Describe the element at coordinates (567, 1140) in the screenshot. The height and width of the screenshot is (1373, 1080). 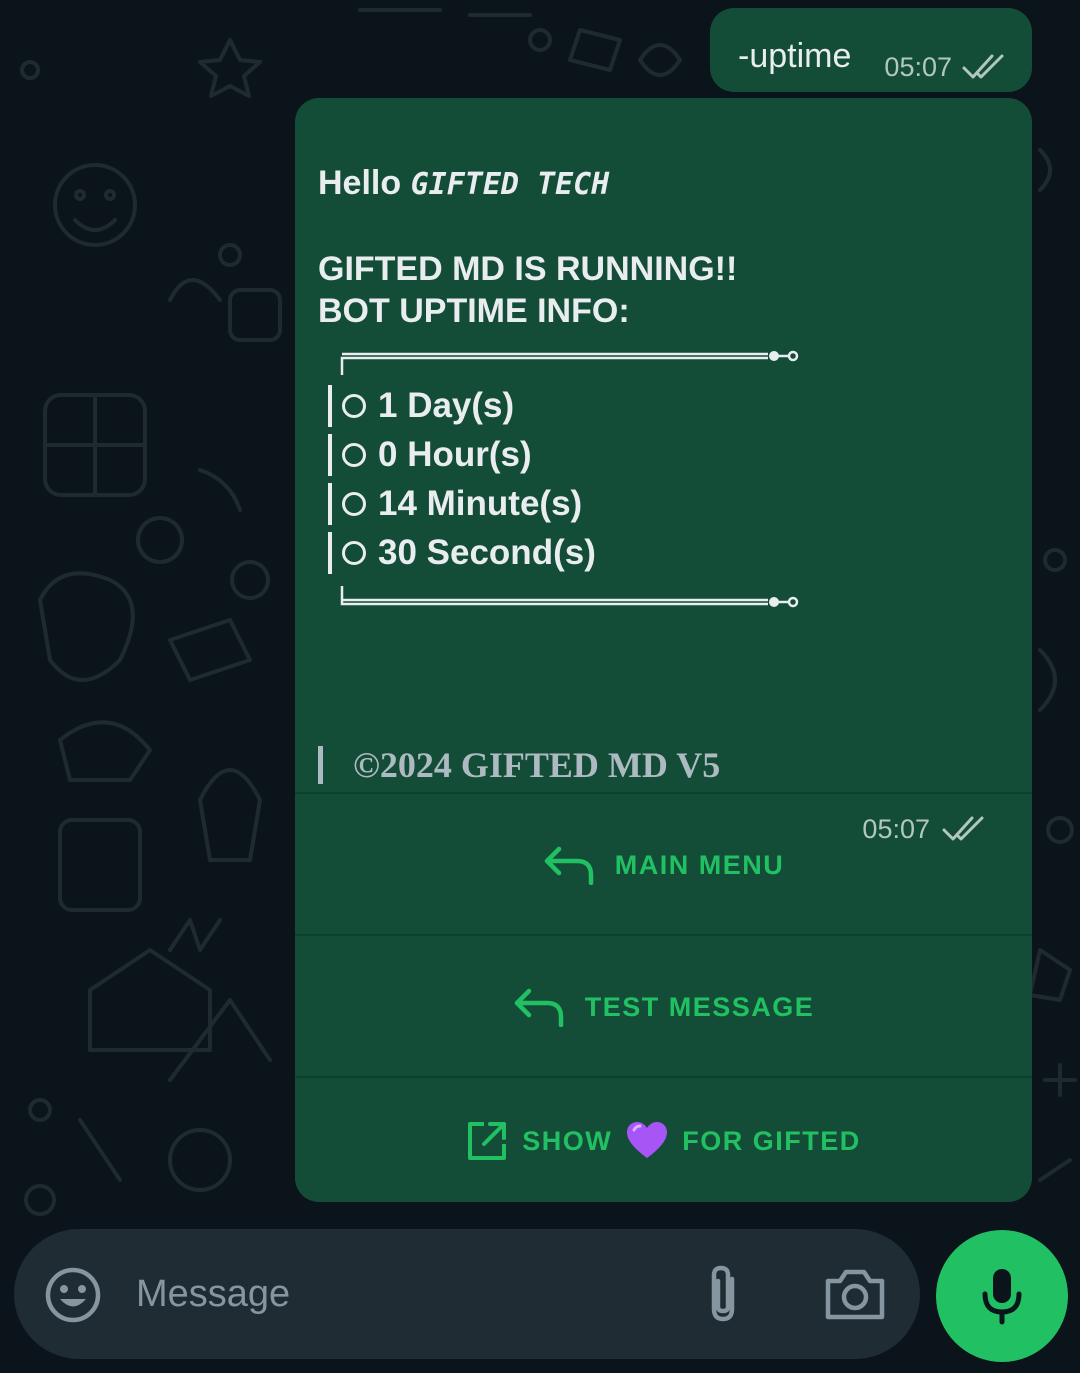
I see `show-label: SHOW` at that location.